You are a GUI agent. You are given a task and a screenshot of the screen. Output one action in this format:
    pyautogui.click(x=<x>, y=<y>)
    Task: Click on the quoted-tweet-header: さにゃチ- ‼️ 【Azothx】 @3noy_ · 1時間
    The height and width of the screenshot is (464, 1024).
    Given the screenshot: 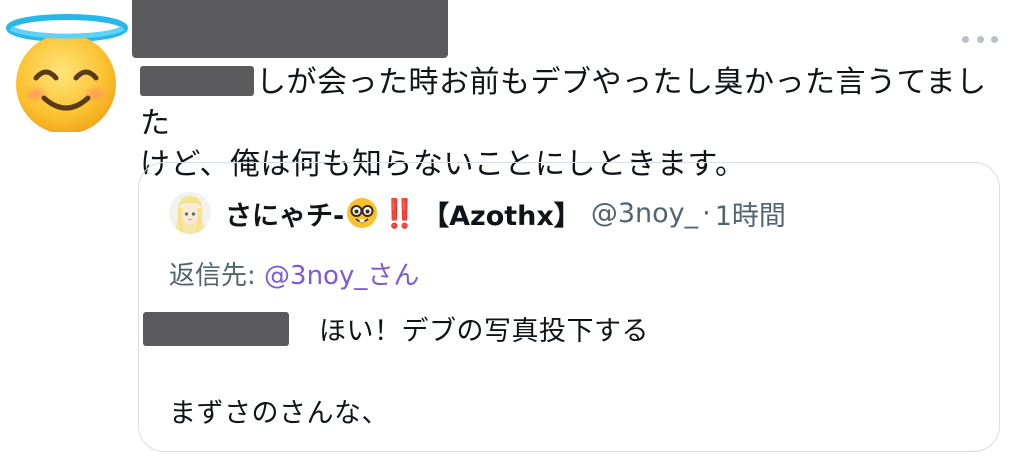 What is the action you would take?
    pyautogui.click(x=477, y=213)
    